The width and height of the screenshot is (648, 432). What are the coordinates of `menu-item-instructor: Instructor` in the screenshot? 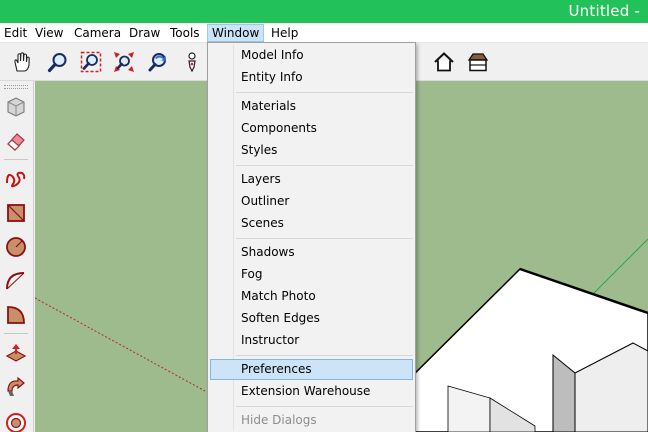 It's located at (311, 340).